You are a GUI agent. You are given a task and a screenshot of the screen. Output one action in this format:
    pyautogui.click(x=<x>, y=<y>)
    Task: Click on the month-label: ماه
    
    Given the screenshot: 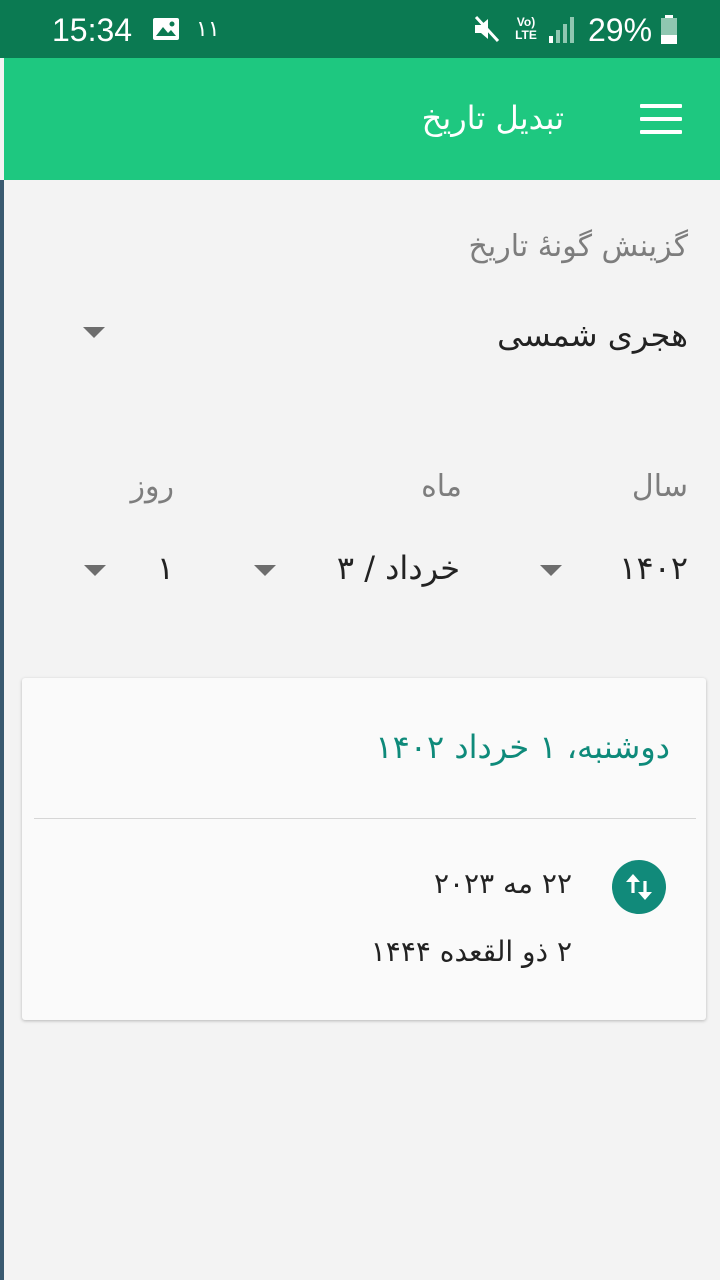 What is the action you would take?
    pyautogui.click(x=441, y=486)
    